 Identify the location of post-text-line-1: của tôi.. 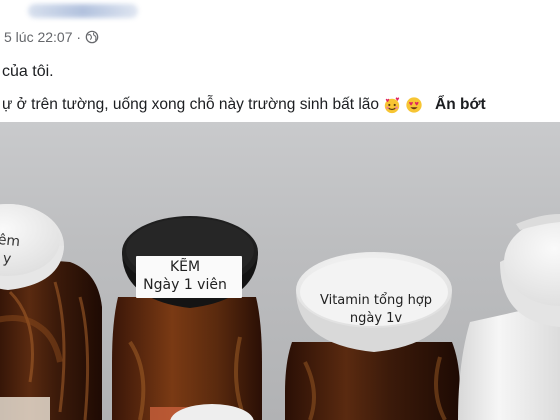
(28, 71).